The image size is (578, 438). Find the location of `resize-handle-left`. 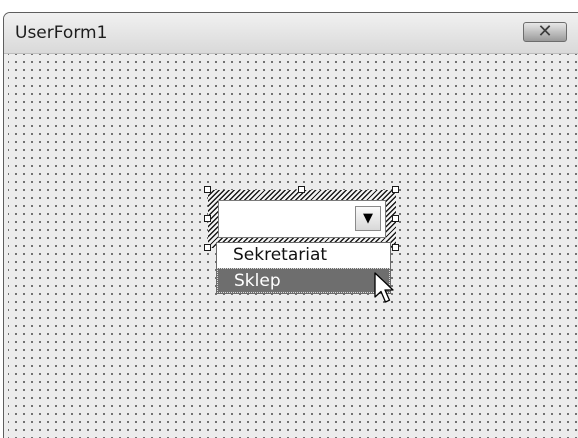

resize-handle-left is located at coordinates (207, 218).